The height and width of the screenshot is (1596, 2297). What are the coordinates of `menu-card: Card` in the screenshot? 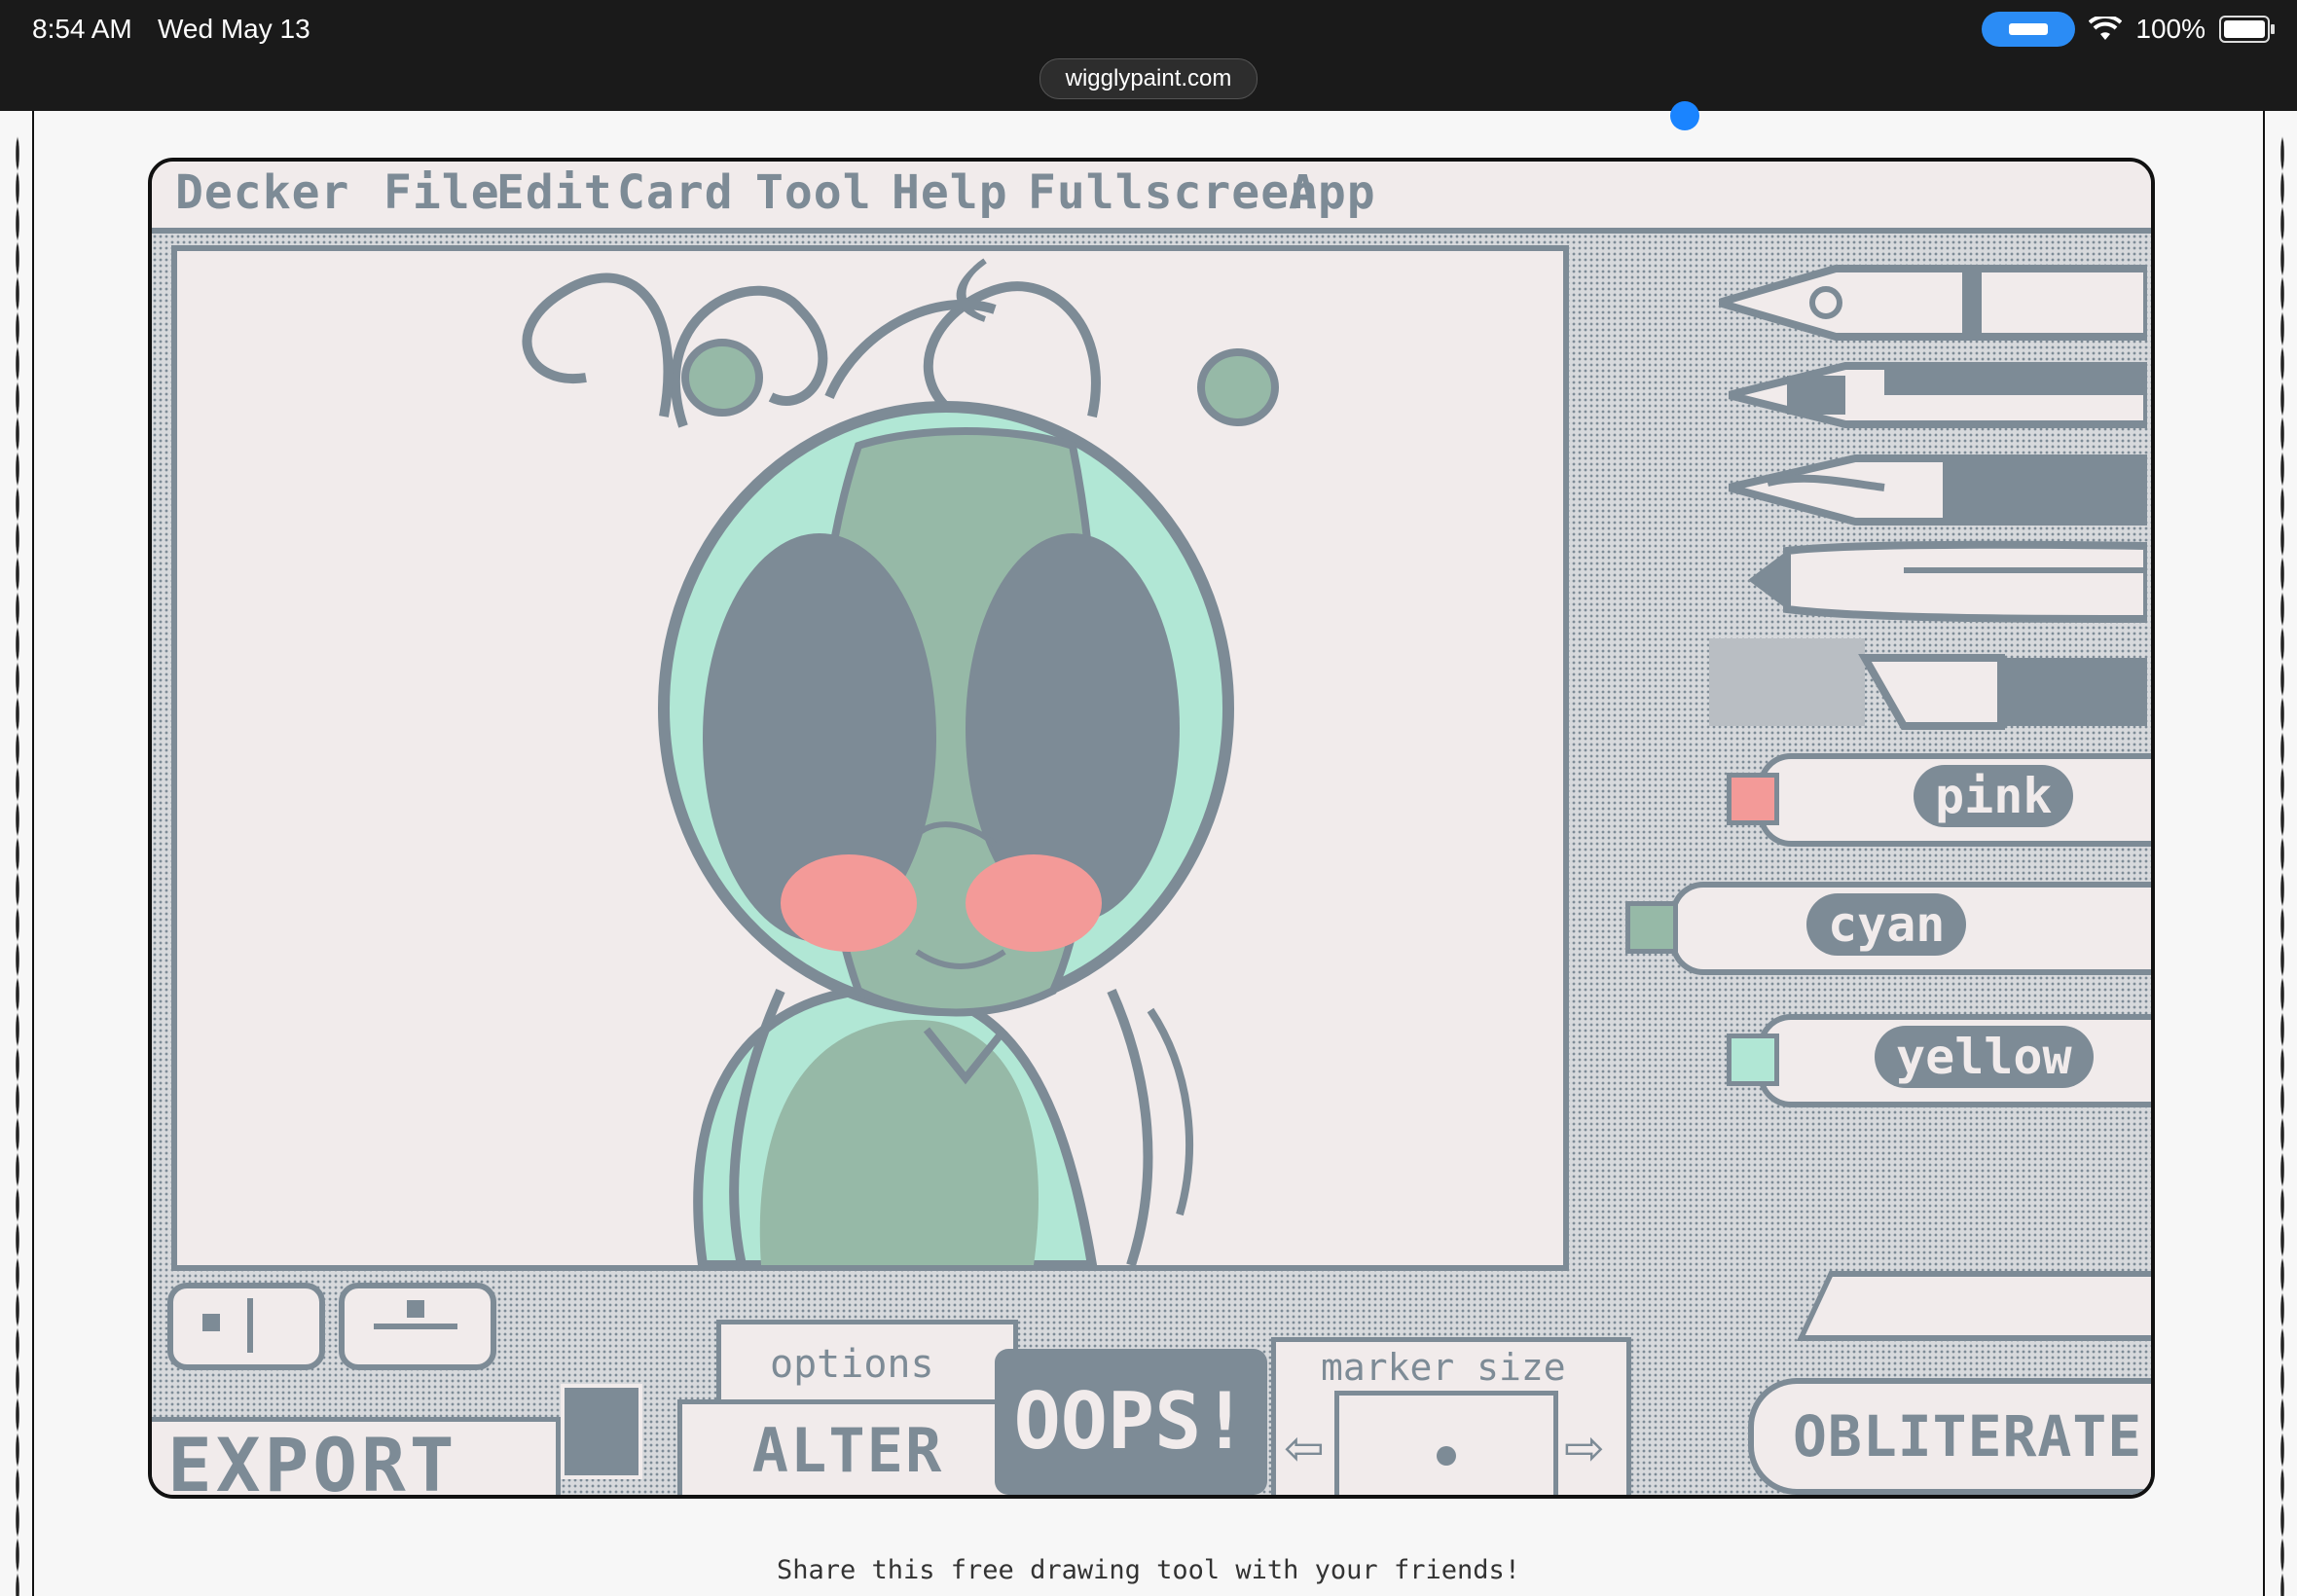 It's located at (675, 193).